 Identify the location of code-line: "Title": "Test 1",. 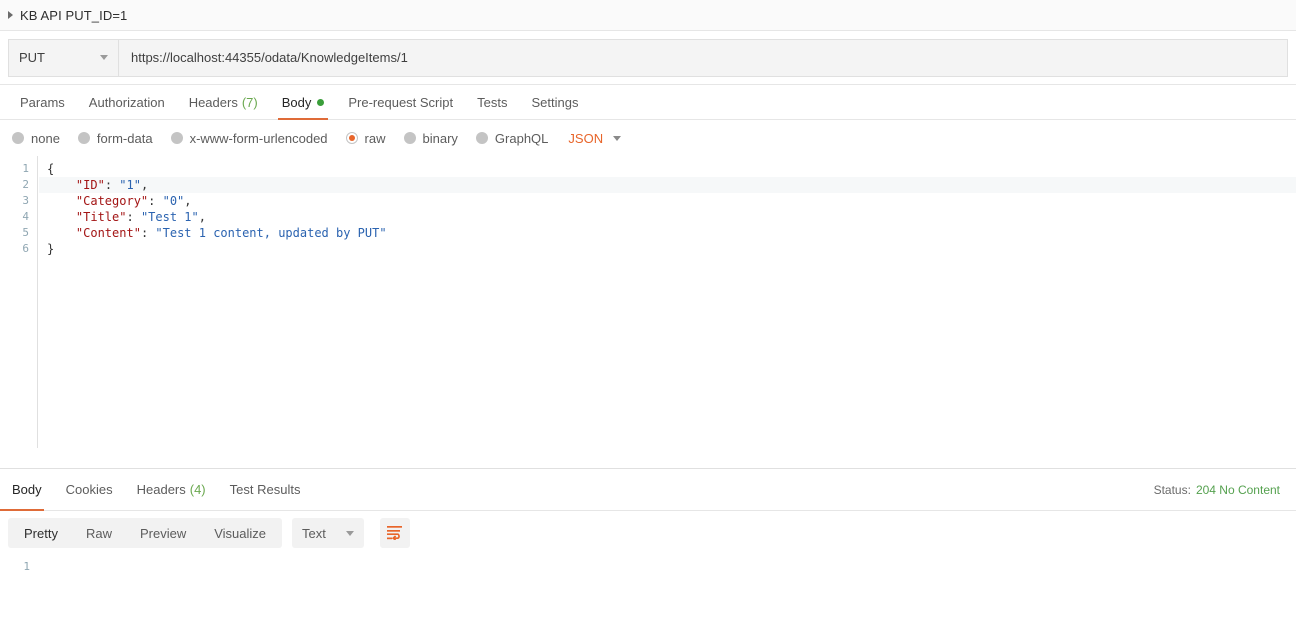
(667, 217).